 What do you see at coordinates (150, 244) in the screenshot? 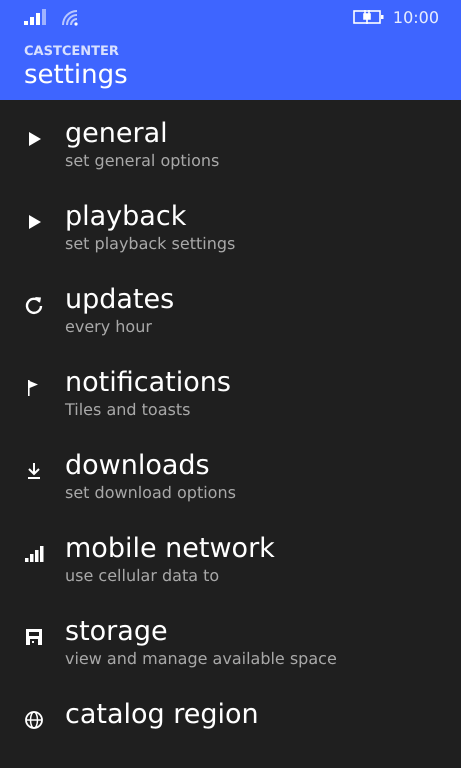
I see `item-subtitle: set playback settings` at bounding box center [150, 244].